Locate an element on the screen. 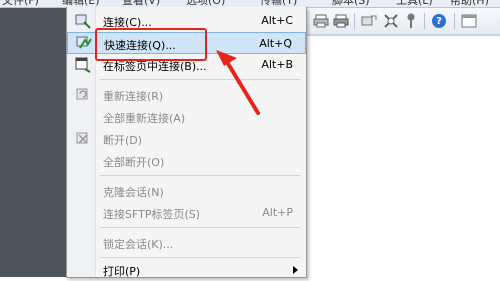  annotation-highlight-box is located at coordinates (151, 44).